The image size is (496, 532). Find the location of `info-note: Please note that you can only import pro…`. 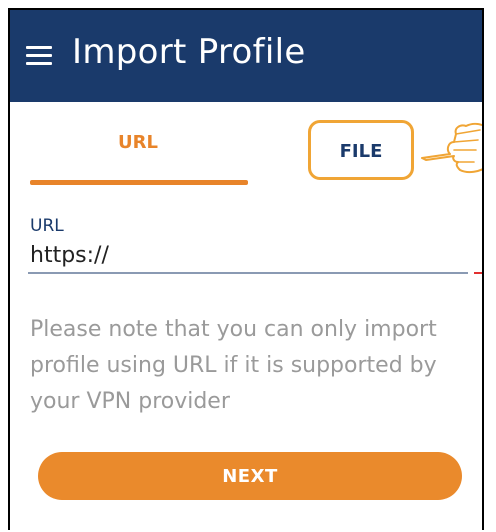

info-note: Please note that you can only import pro… is located at coordinates (233, 365).